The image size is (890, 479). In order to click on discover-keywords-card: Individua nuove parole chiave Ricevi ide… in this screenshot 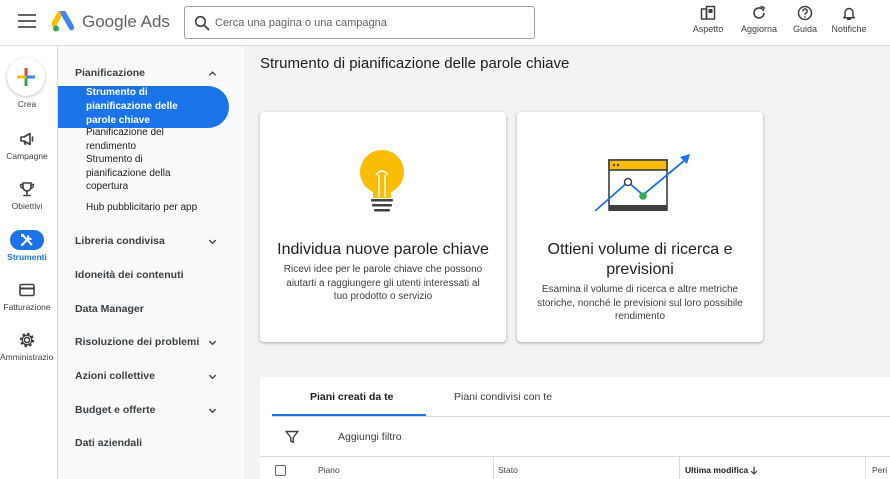, I will do `click(383, 227)`.